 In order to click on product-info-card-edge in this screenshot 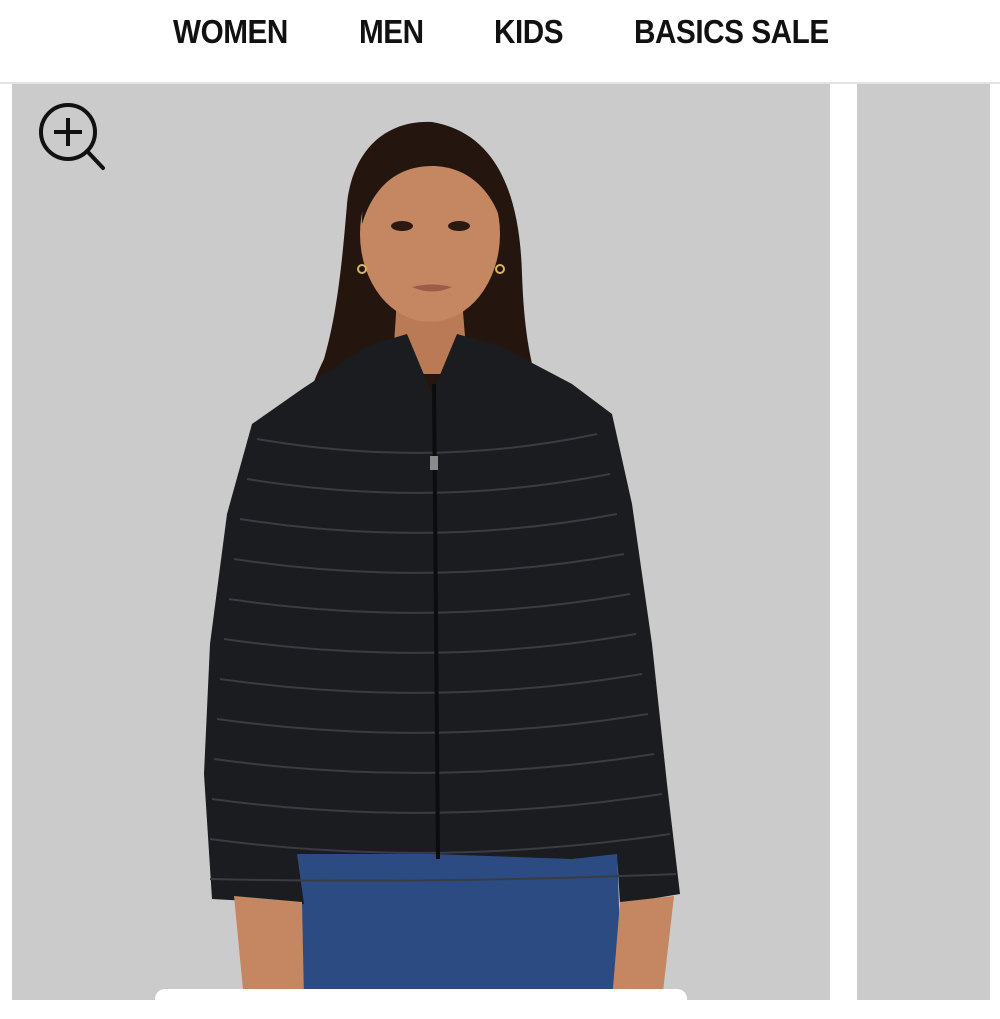, I will do `click(421, 1004)`.